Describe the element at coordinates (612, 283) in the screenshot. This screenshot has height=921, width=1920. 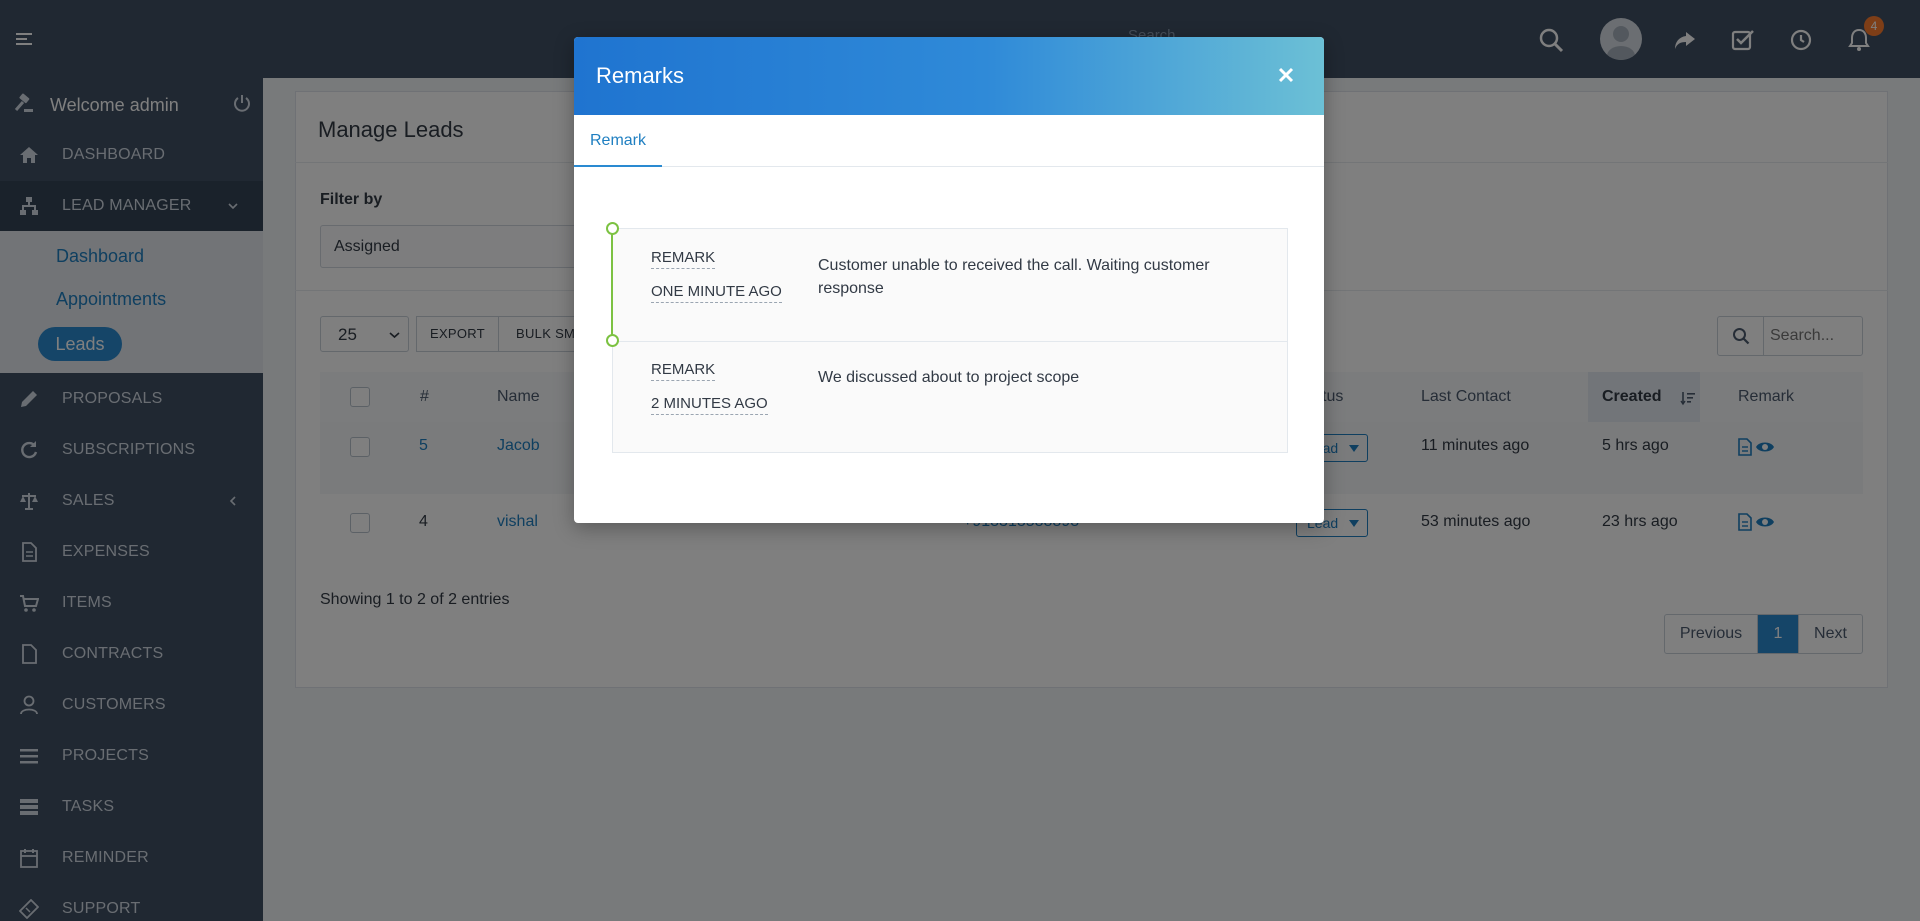
I see `timeline-connector` at that location.